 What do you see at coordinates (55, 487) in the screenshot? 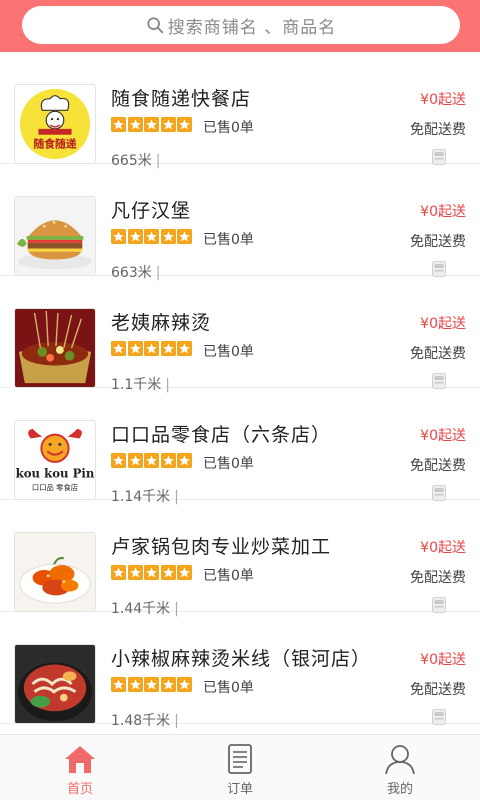
I see `logo-subtext: 口口品 零食店` at bounding box center [55, 487].